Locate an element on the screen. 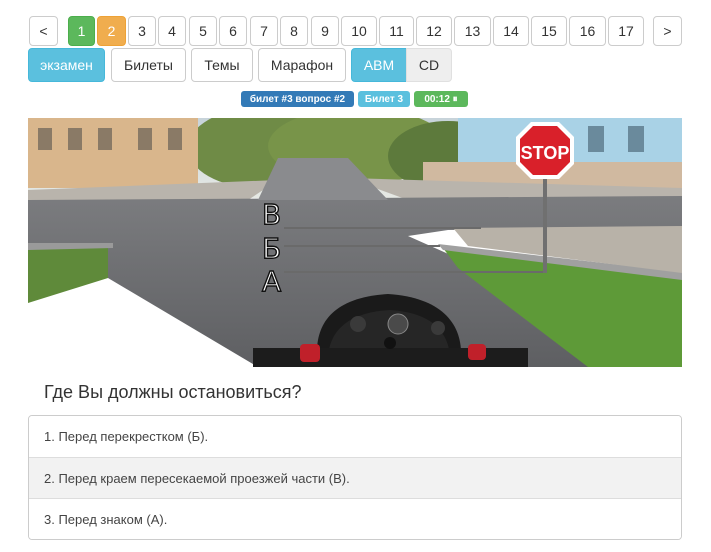 This screenshot has width=711, height=552. pager-item-15: 15 is located at coordinates (549, 31).